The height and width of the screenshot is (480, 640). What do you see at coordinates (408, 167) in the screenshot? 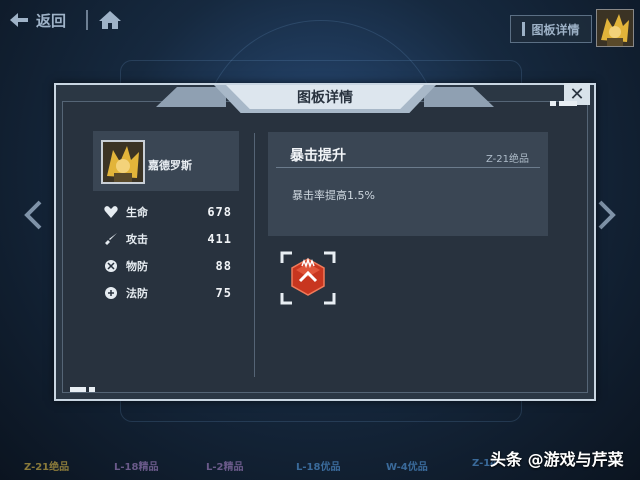
I see `effect-separator` at bounding box center [408, 167].